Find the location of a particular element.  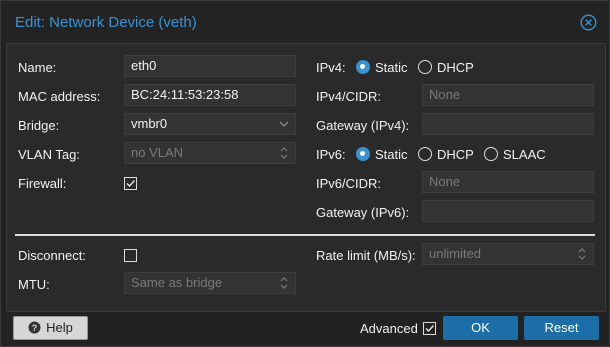

help-label: Help is located at coordinates (59, 327).